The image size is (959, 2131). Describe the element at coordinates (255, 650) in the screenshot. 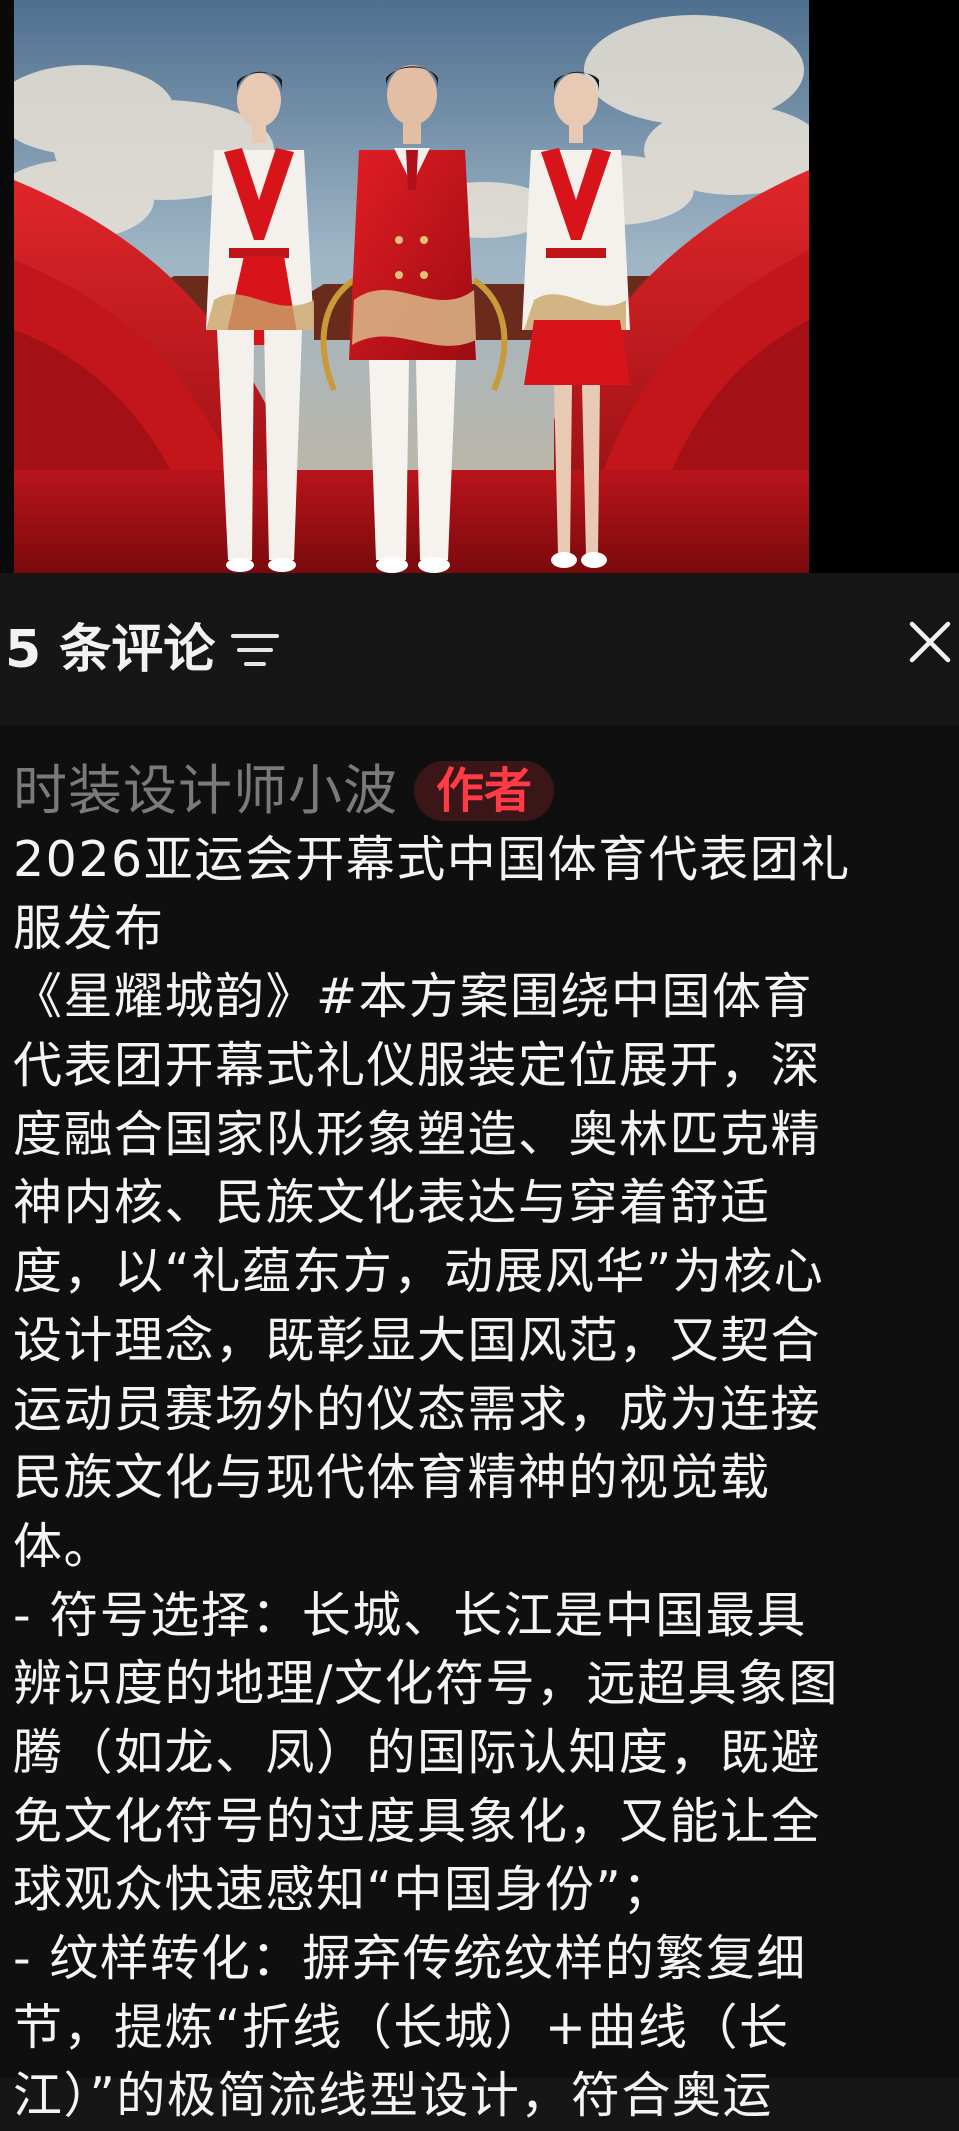

I see `sort-lines-icon` at that location.